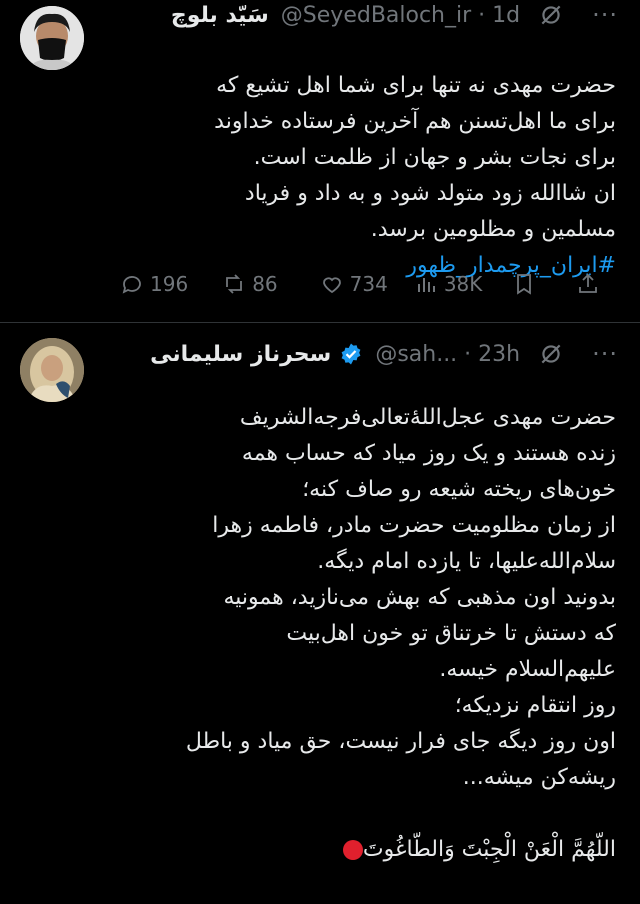 The height and width of the screenshot is (904, 640). What do you see at coordinates (351, 354) in the screenshot?
I see `verified-badge-icon` at bounding box center [351, 354].